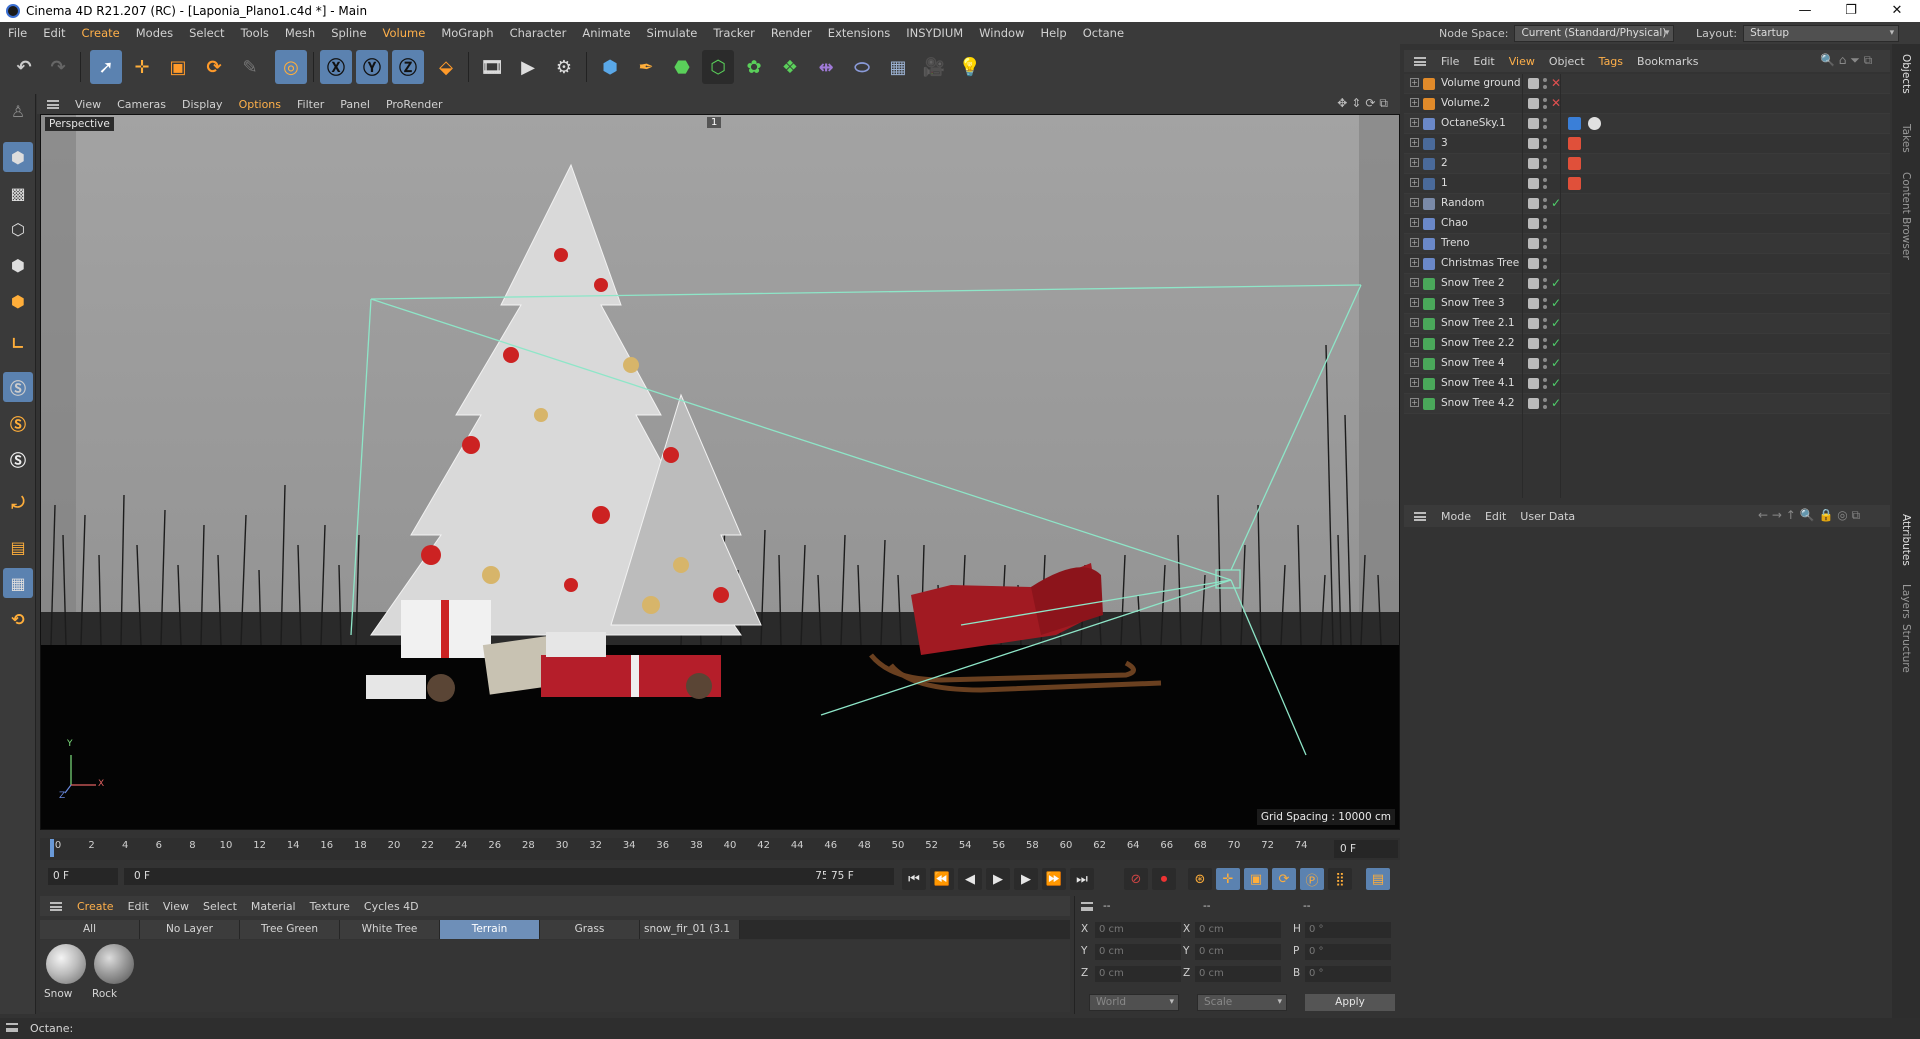  I want to click on position-key-icon: ✛, so click(1228, 879).